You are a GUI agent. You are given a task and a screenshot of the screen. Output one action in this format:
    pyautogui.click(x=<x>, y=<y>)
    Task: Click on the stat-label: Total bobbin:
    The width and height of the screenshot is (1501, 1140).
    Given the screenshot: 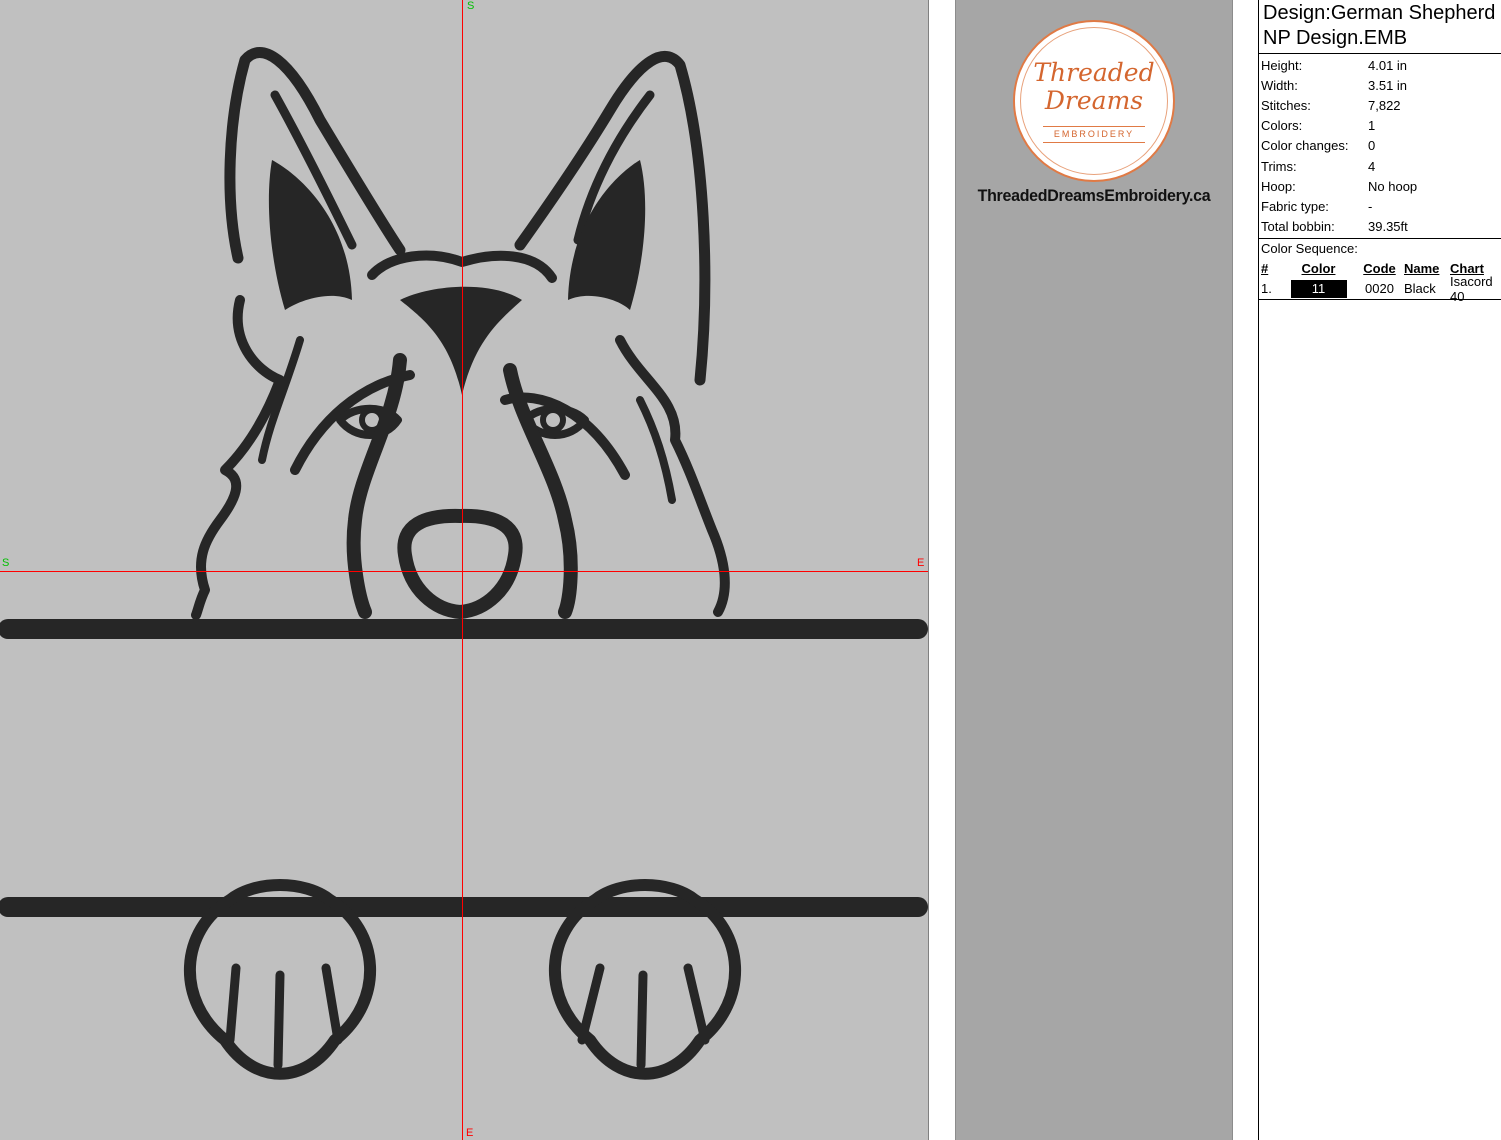 What is the action you would take?
    pyautogui.click(x=1298, y=227)
    